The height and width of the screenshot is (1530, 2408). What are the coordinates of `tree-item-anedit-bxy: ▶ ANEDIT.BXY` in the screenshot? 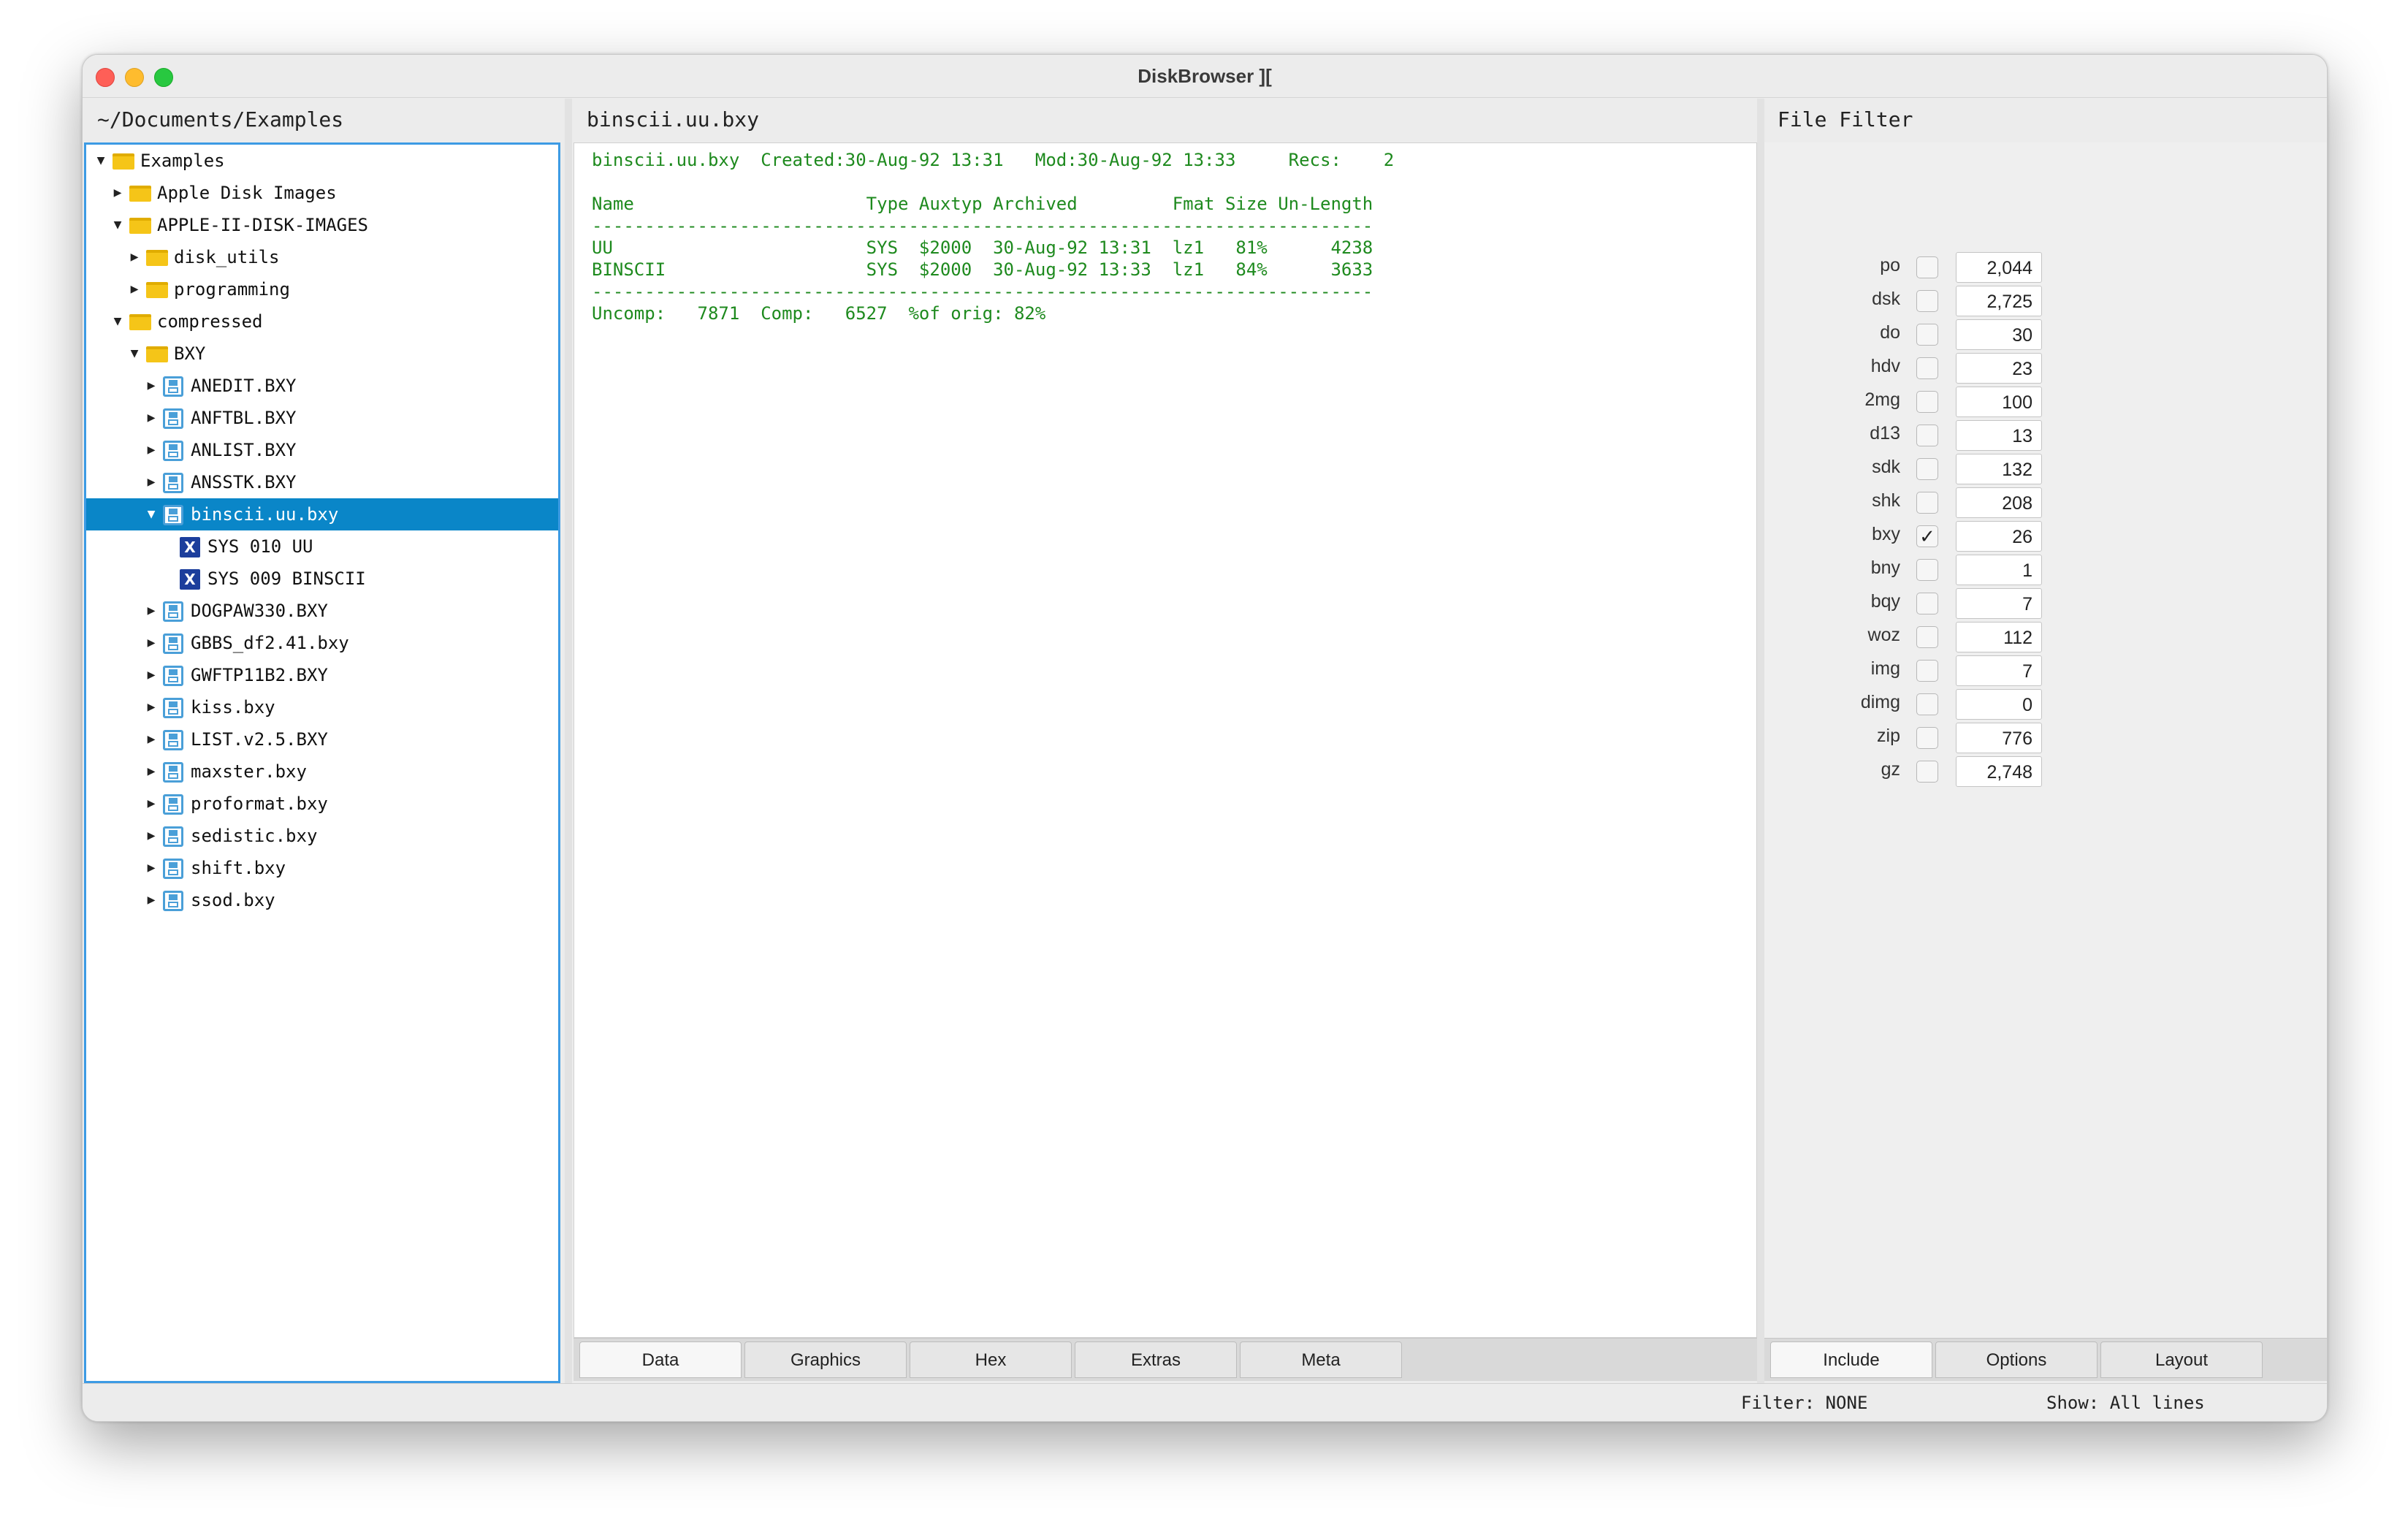 It's located at (322, 386).